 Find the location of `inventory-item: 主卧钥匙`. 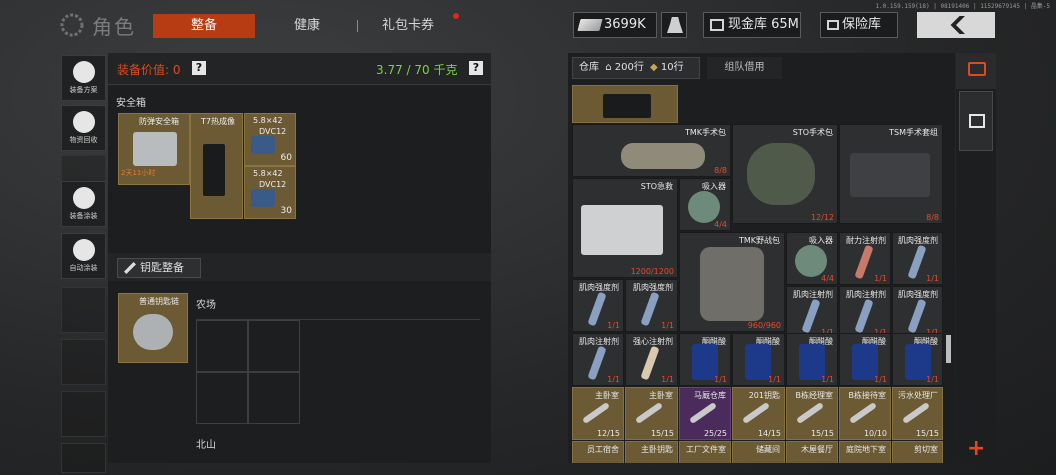

inventory-item: 主卧钥匙 is located at coordinates (651, 452).